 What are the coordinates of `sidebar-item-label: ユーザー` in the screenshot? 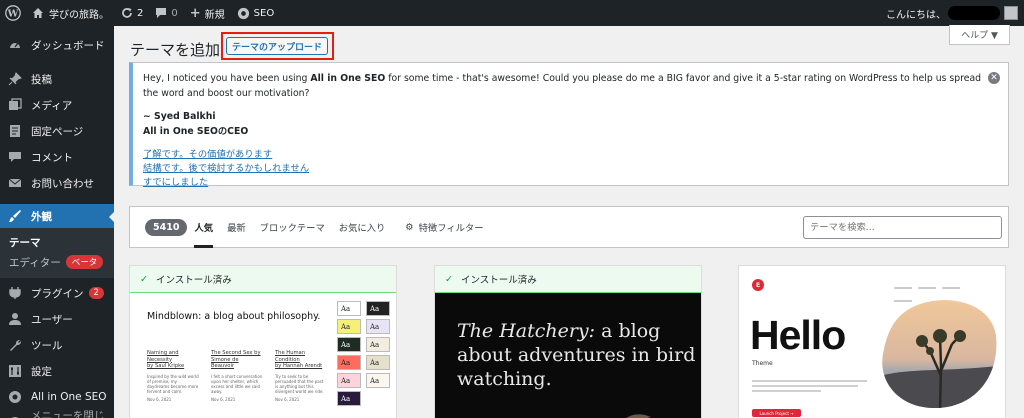 It's located at (52, 319).